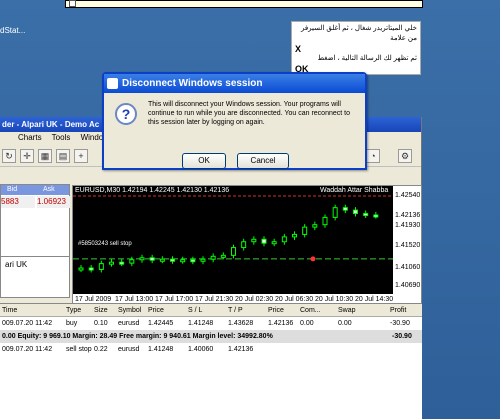  Describe the element at coordinates (10, 310) in the screenshot. I see `column-header-0: Time` at that location.